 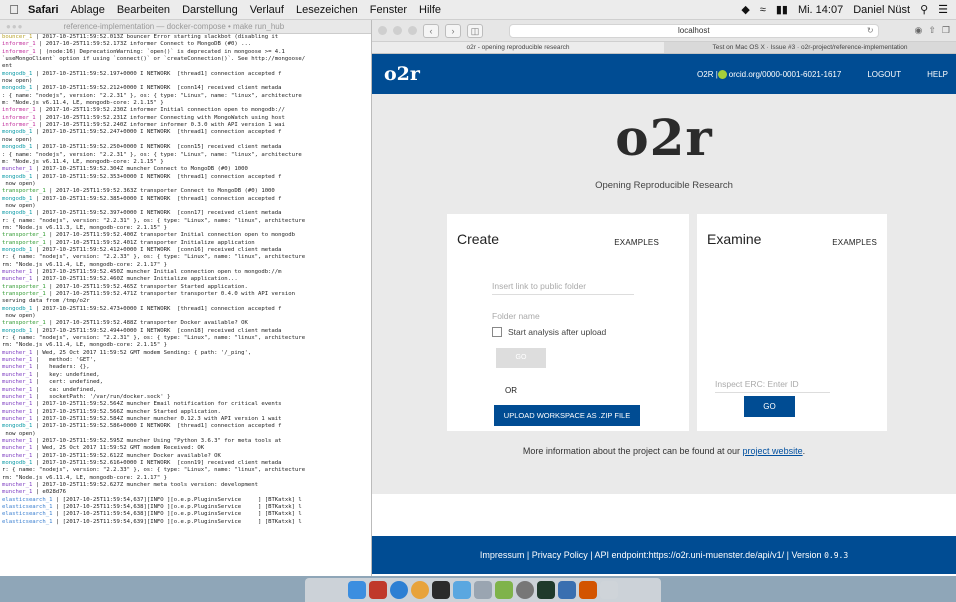 What do you see at coordinates (518, 47) in the screenshot?
I see `tab-o2r: o2r - opening reproducible research` at bounding box center [518, 47].